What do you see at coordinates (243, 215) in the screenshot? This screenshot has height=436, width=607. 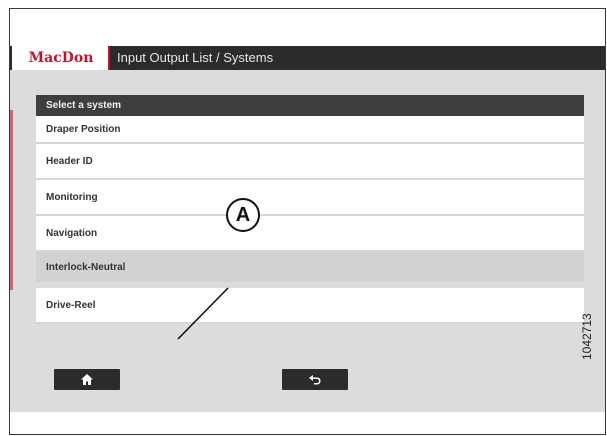 I see `callout-marker: A` at bounding box center [243, 215].